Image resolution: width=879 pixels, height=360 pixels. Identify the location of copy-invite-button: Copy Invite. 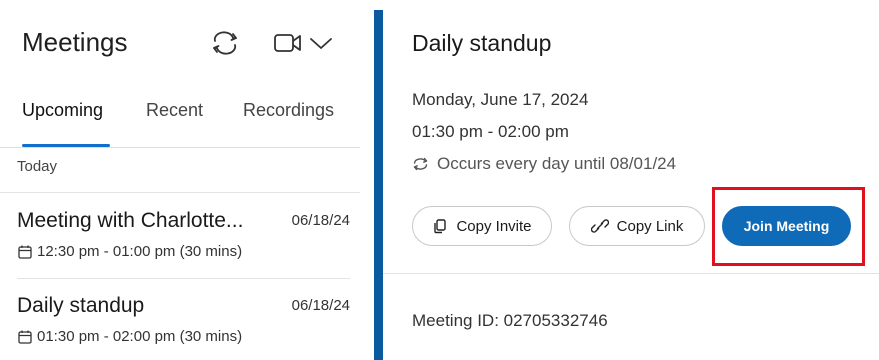
(482, 226).